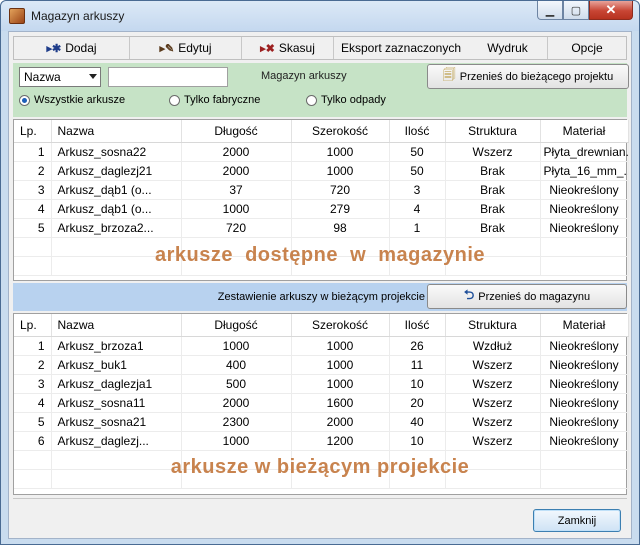 The height and width of the screenshot is (545, 640). What do you see at coordinates (236, 228) in the screenshot?
I see `table-cell: 720` at bounding box center [236, 228].